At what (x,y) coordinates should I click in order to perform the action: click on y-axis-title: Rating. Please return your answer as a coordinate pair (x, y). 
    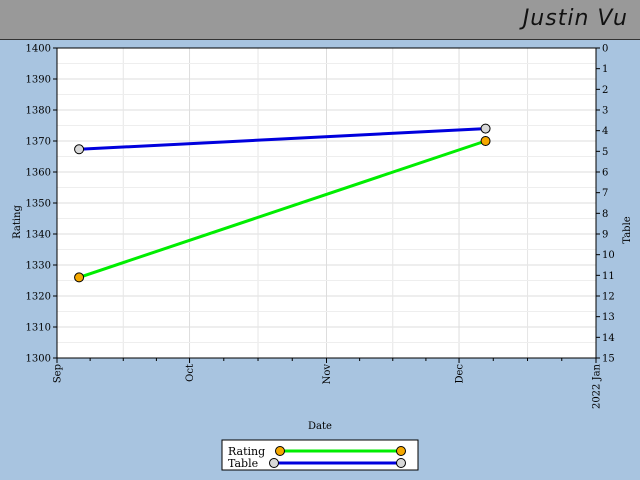
    Looking at the image, I should click on (17, 222).